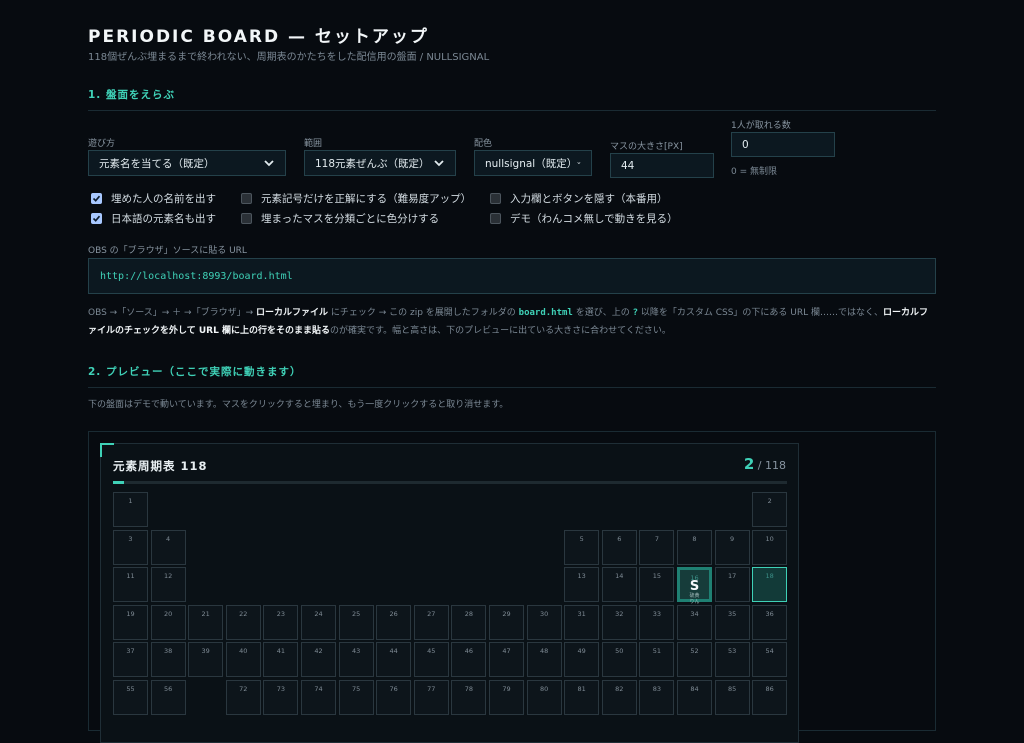  I want to click on element-cell-48: 48, so click(544, 660).